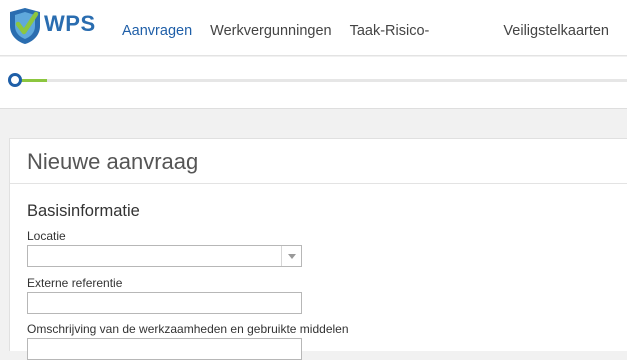 The image size is (627, 360). I want to click on page-title: Nieuwe aanvraag, so click(113, 161).